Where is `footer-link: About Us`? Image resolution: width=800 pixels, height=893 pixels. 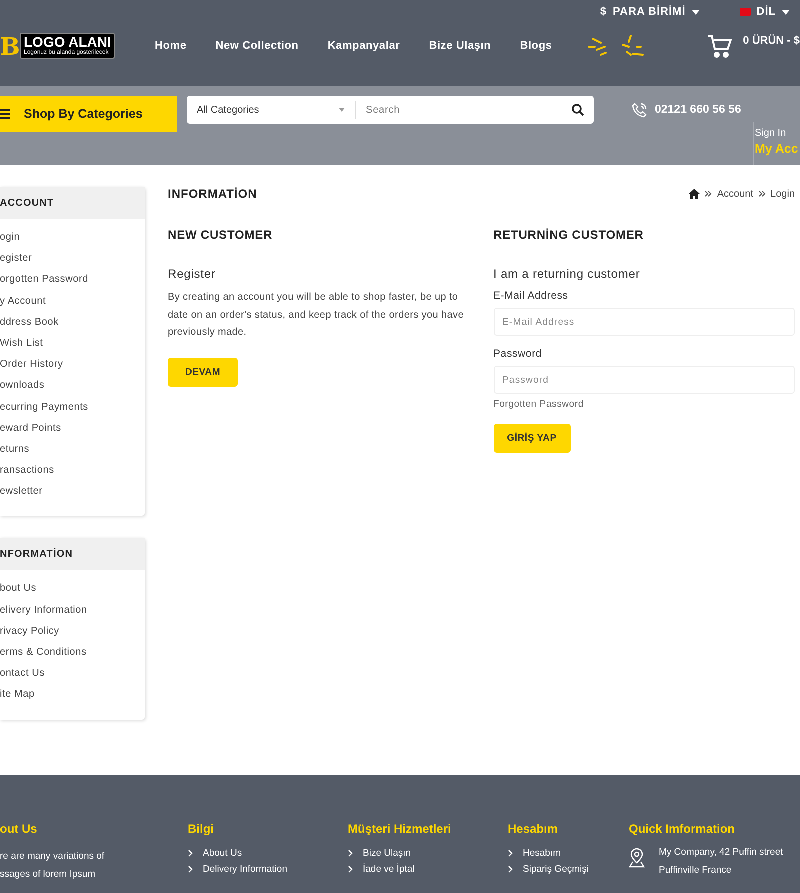 footer-link: About Us is located at coordinates (268, 853).